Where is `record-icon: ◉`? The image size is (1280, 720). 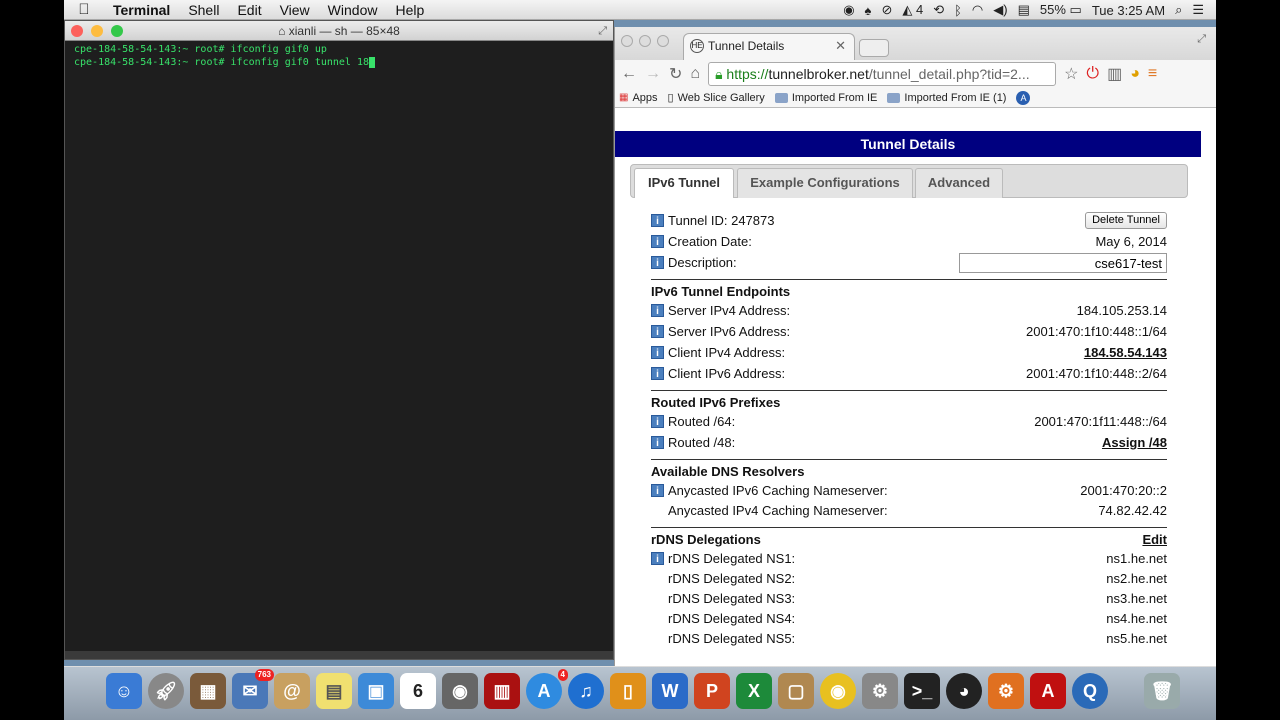
record-icon: ◉ is located at coordinates (848, 10).